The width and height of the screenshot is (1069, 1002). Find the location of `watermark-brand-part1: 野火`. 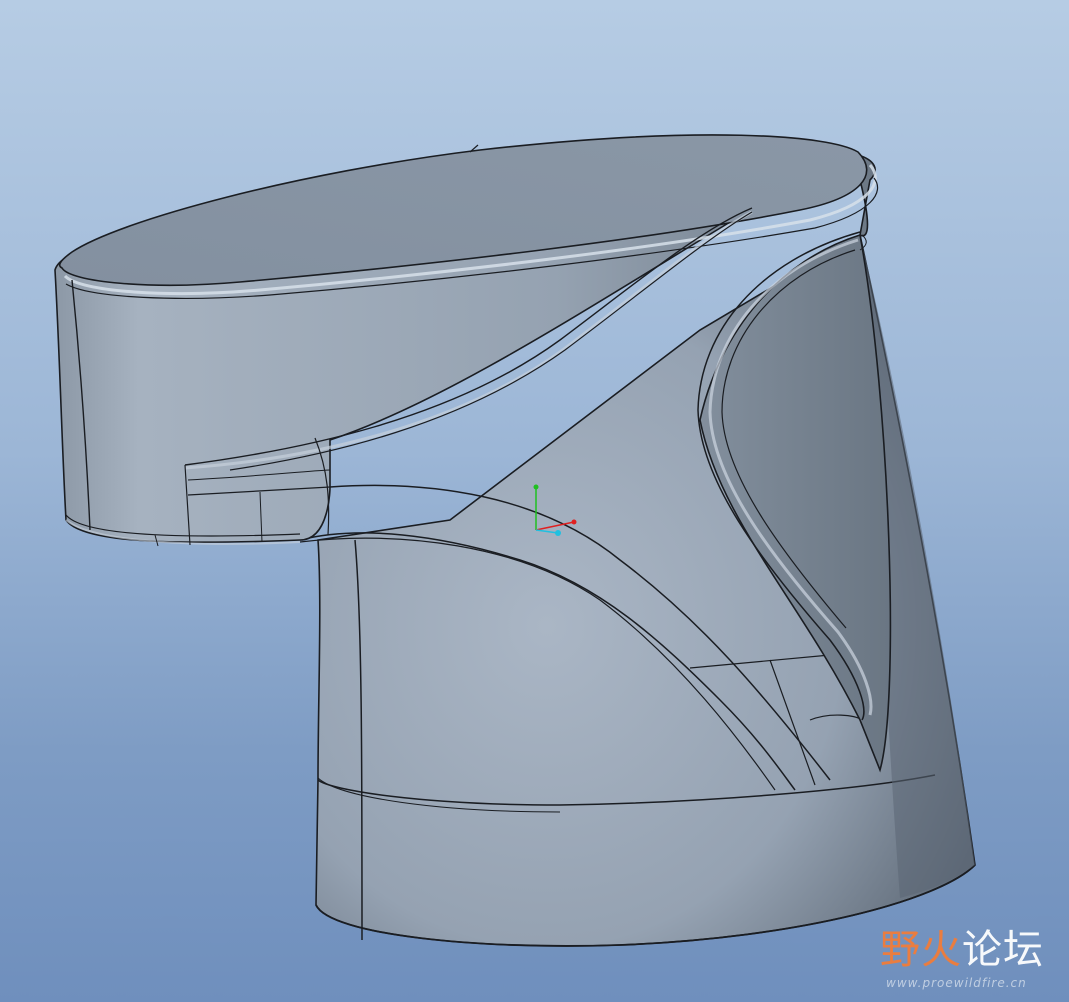

watermark-brand-part1: 野火 is located at coordinates (921, 950).